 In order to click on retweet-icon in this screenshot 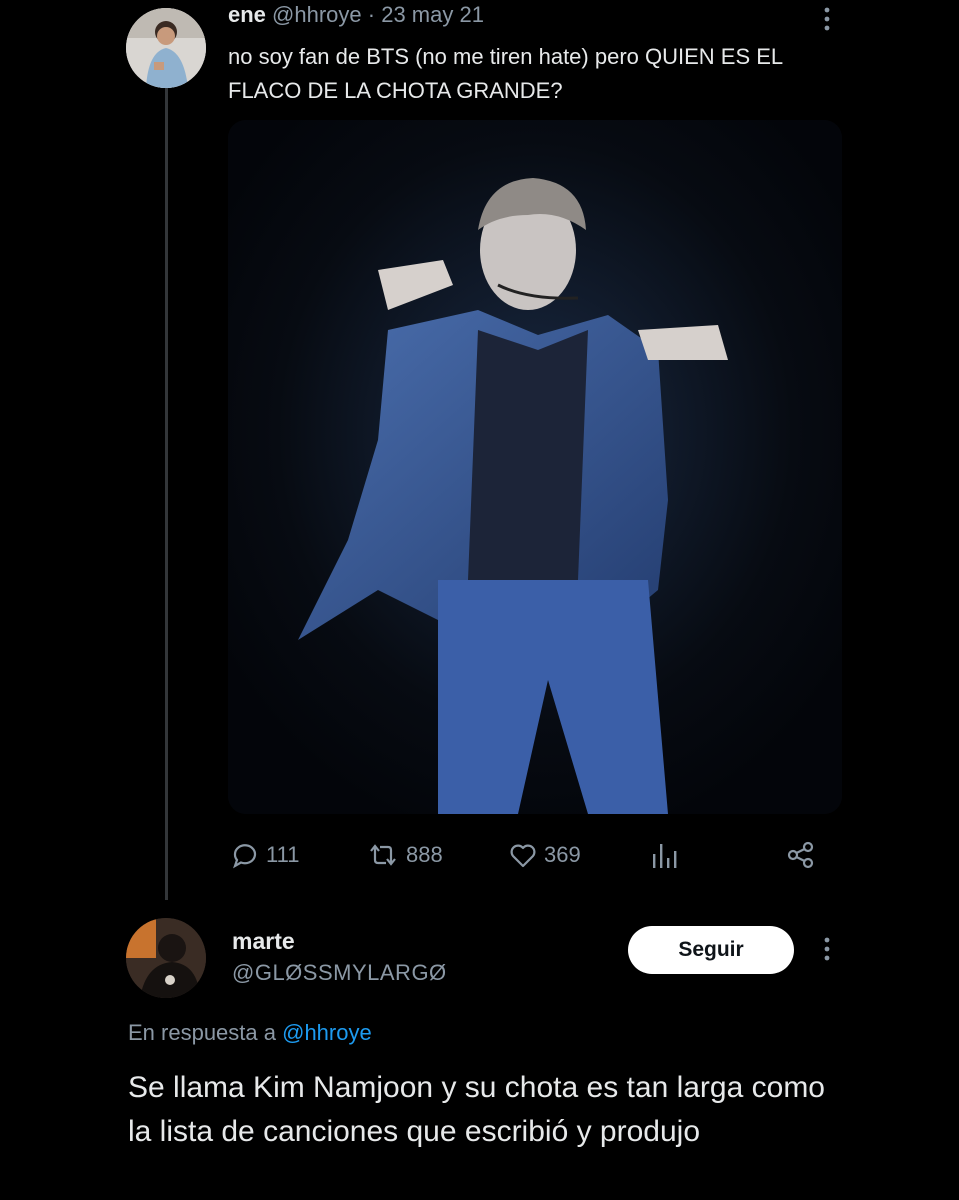, I will do `click(383, 855)`.